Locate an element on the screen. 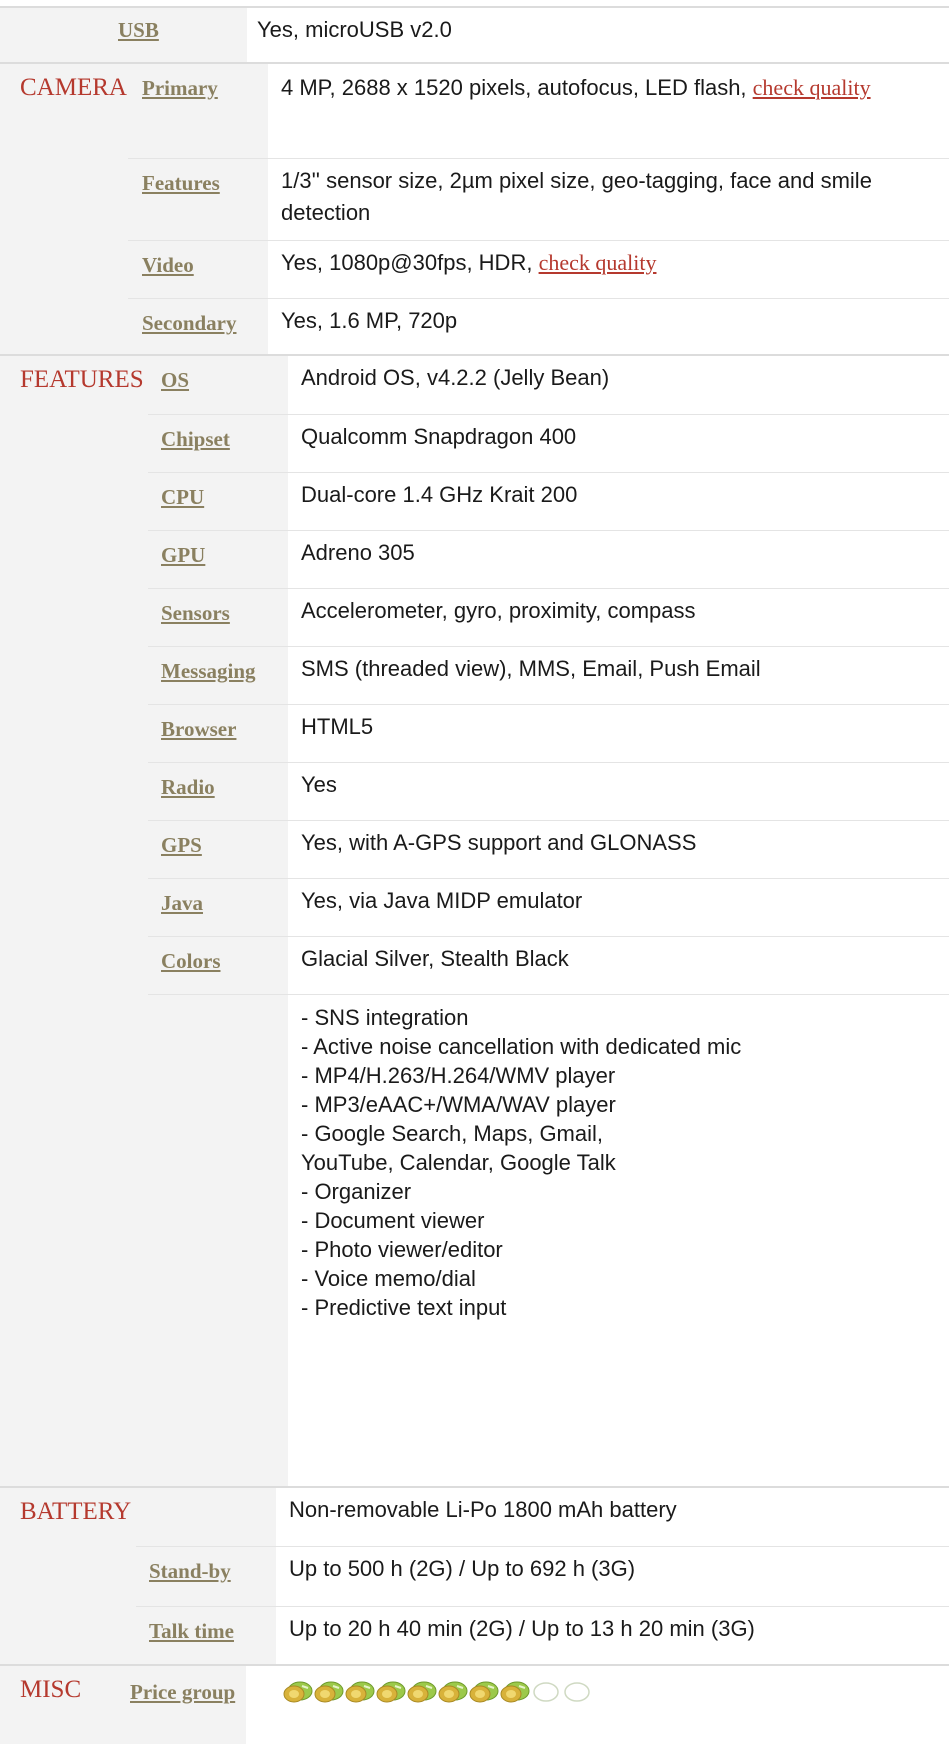 The width and height of the screenshot is (949, 1744). spec-label-chipset: Chipset is located at coordinates (218, 444).